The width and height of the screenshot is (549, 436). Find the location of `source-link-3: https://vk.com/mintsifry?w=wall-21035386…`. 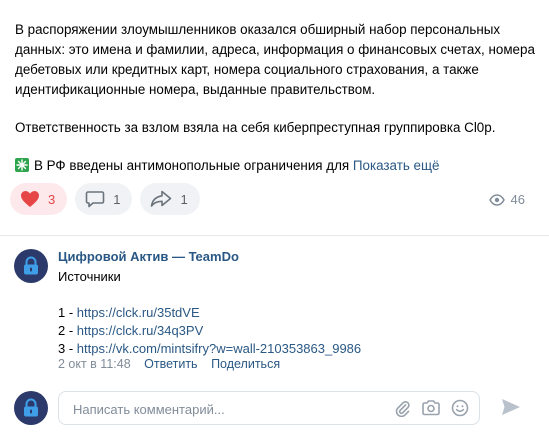

source-link-3: https://vk.com/mintsifry?w=wall-21035386… is located at coordinates (219, 348).